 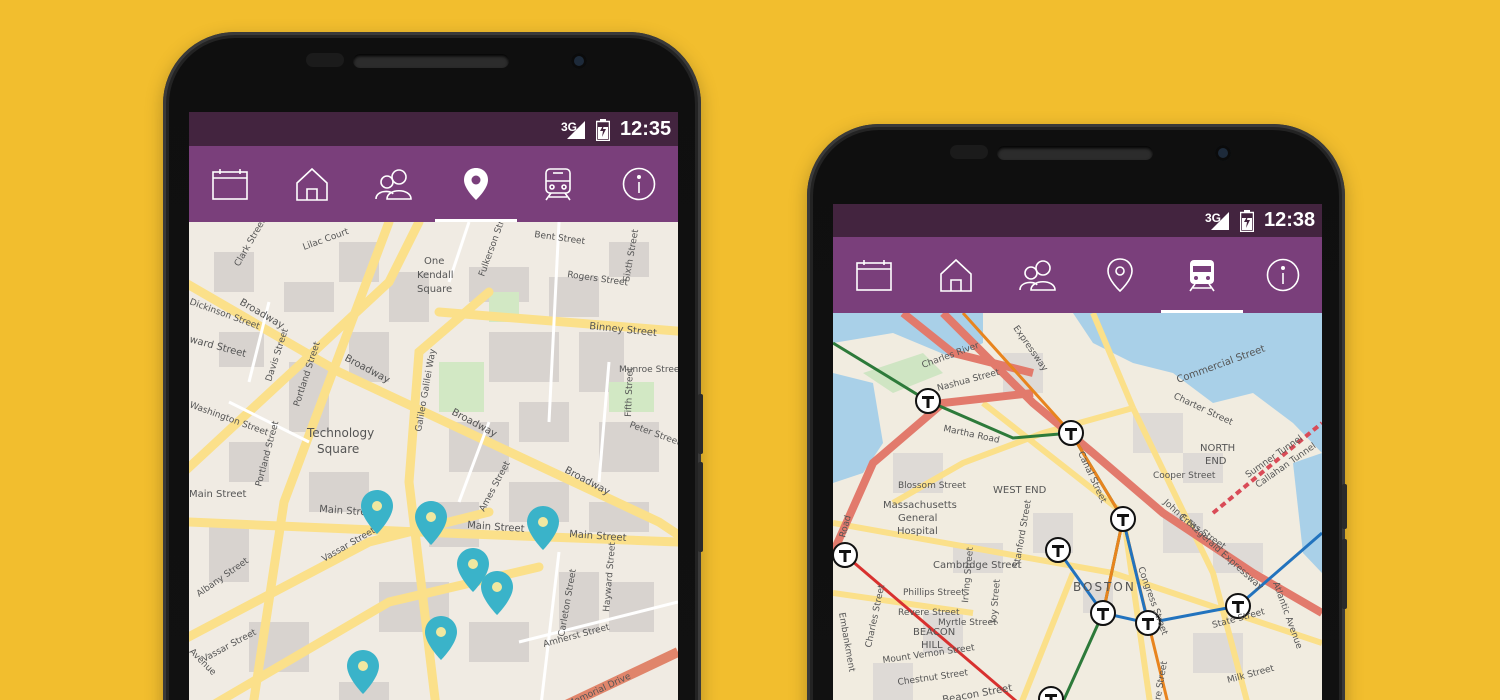 I want to click on clock: 12:35, so click(x=646, y=129).